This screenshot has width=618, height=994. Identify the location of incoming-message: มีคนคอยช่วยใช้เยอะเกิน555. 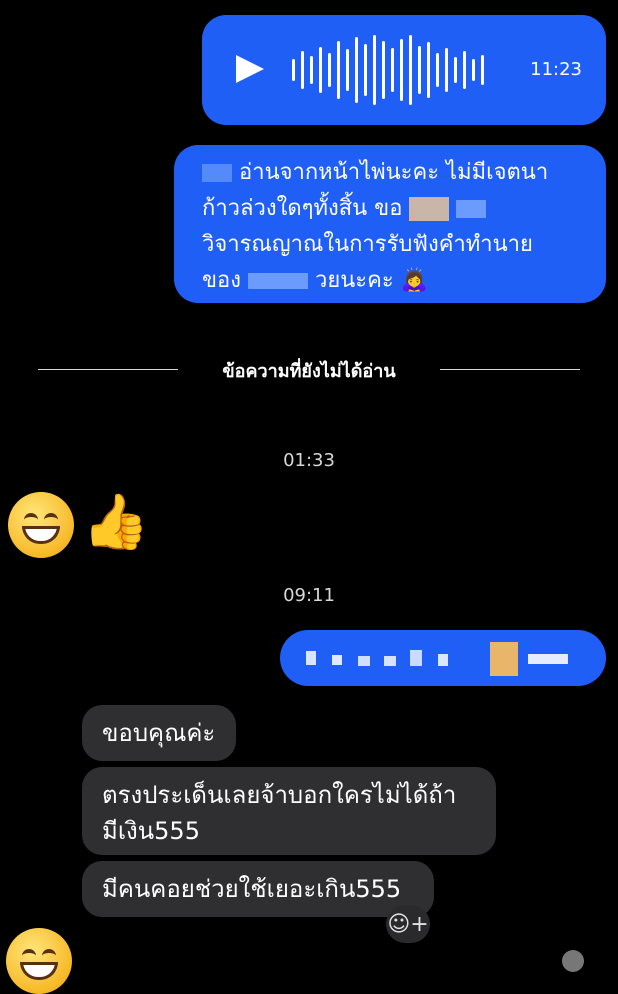
(258, 889).